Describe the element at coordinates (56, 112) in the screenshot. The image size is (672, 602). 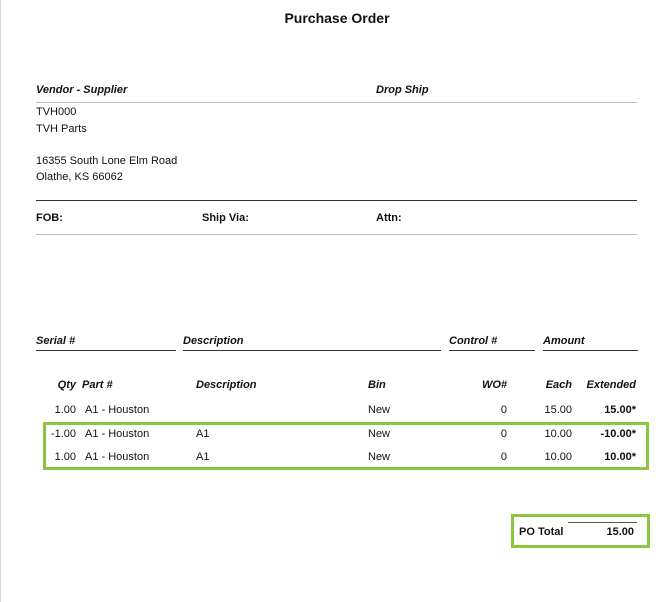
I see `vendor-code: TVH000` at that location.